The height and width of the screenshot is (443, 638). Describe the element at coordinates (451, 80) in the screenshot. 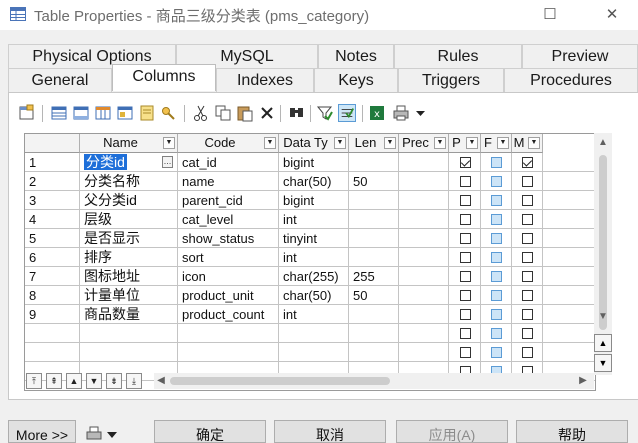

I see `tab-triggers: Triggers` at that location.